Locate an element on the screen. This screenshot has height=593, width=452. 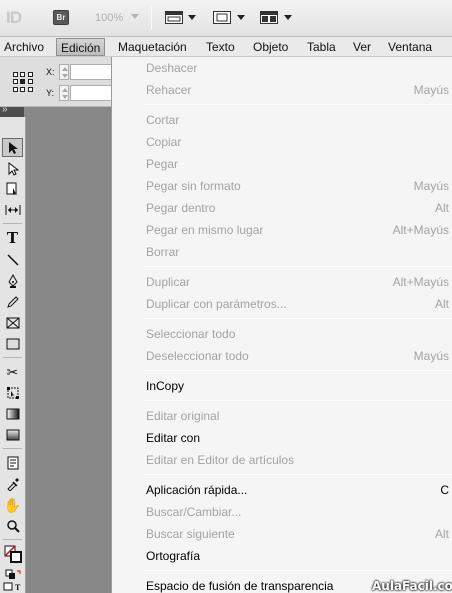
view-options-arrow-icon is located at coordinates (192, 17).